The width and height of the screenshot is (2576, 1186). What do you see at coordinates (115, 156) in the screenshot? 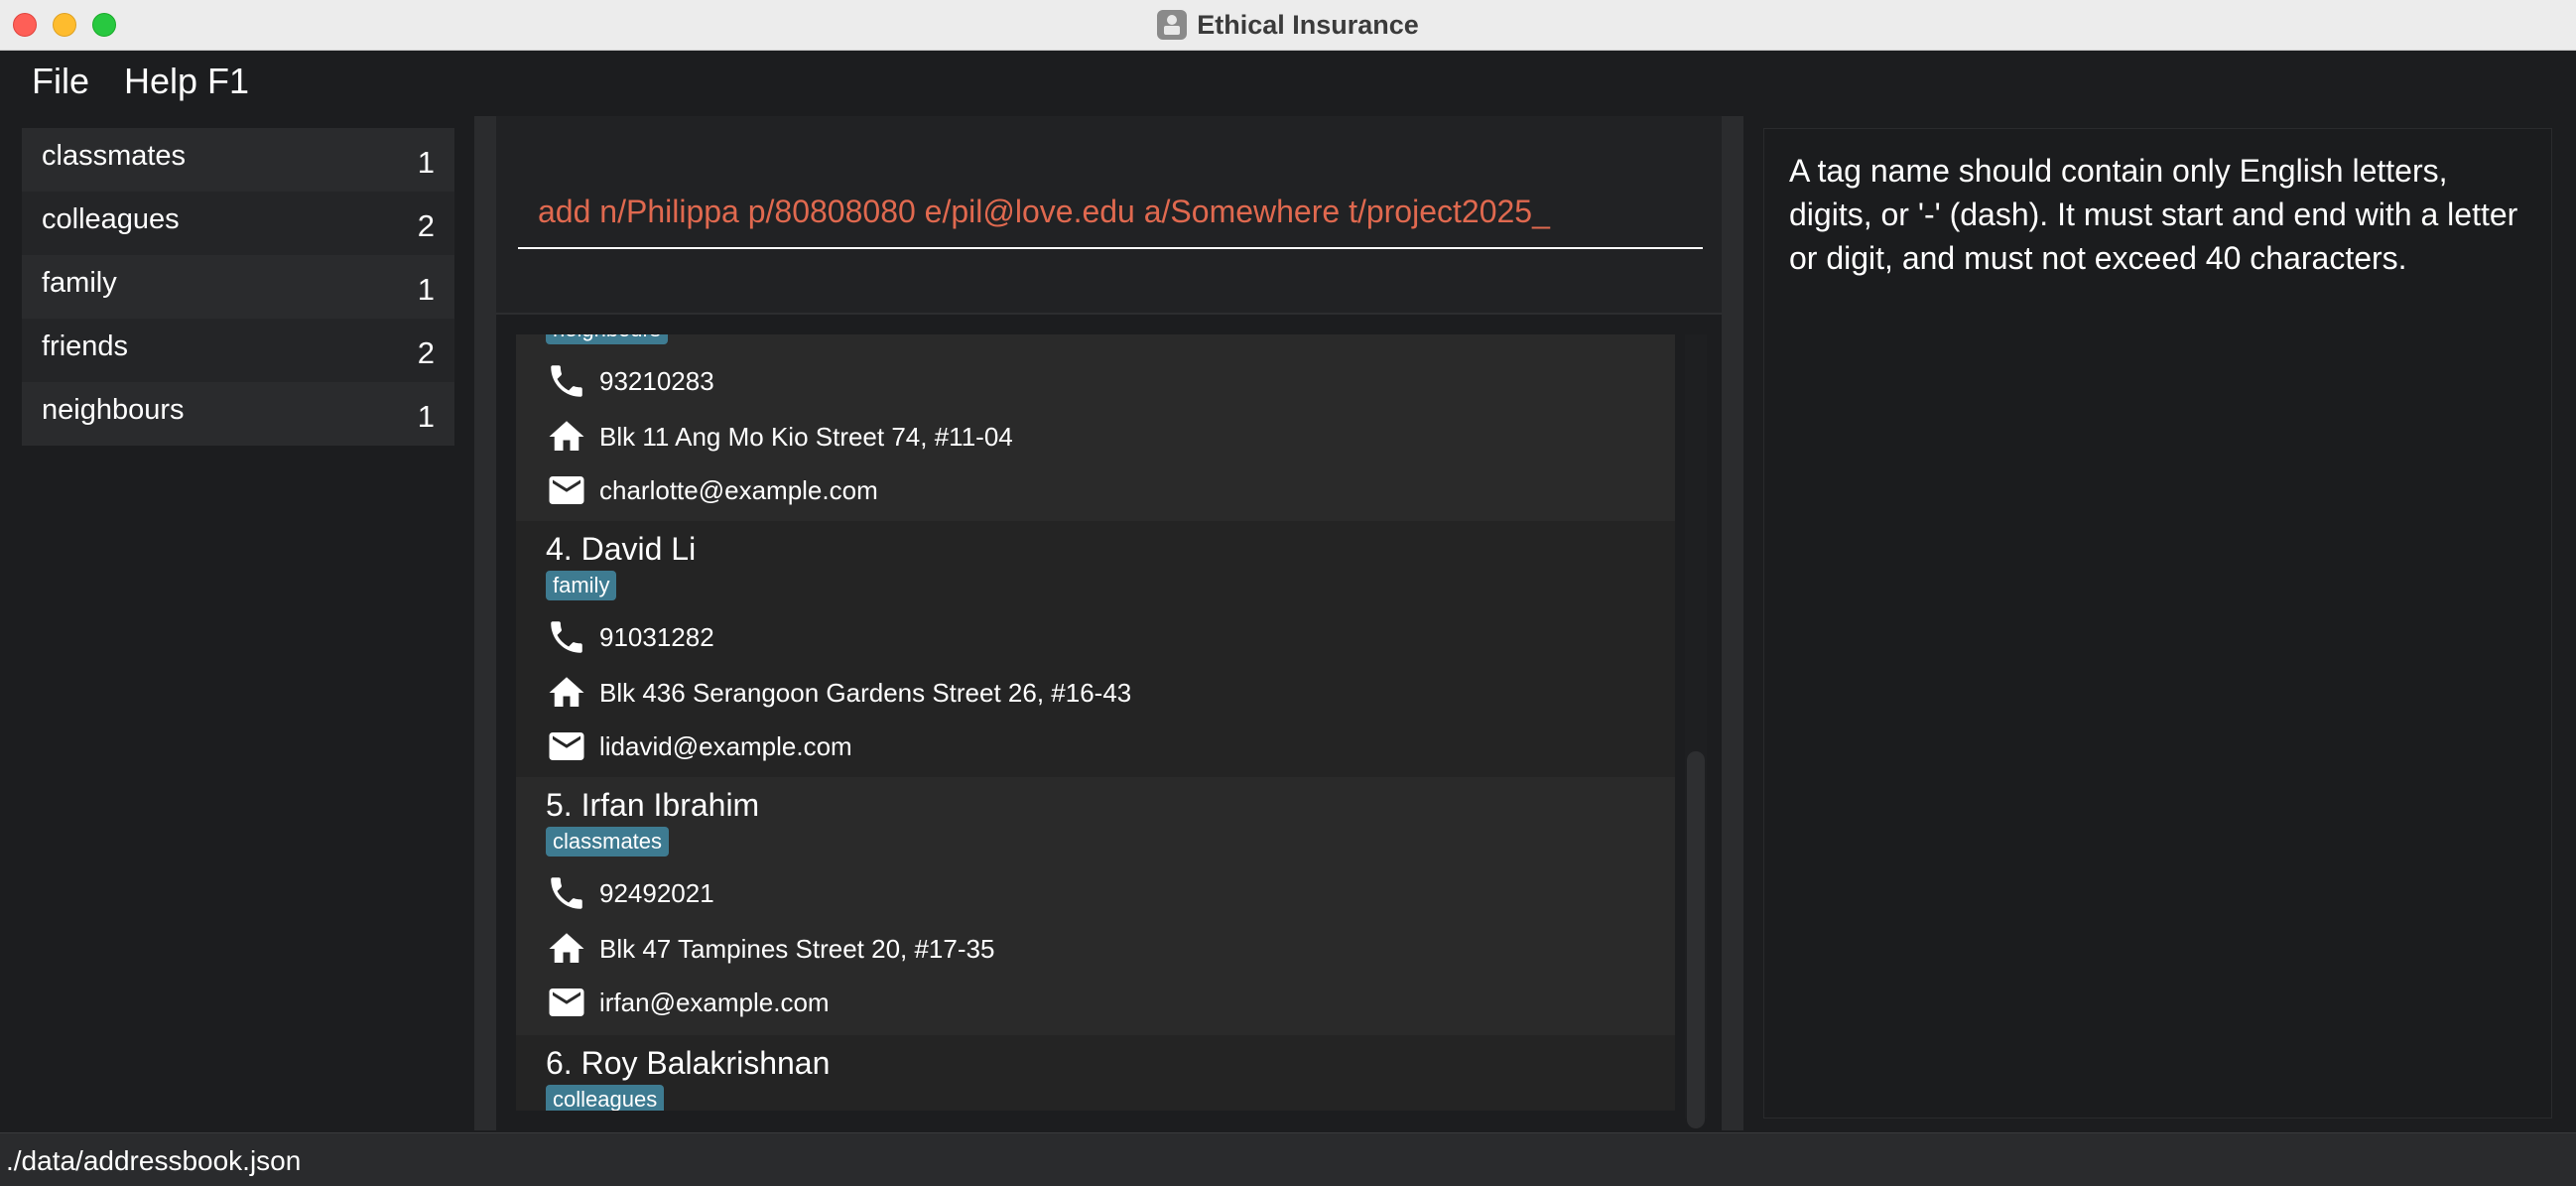
I see `tag-name: classmates` at bounding box center [115, 156].